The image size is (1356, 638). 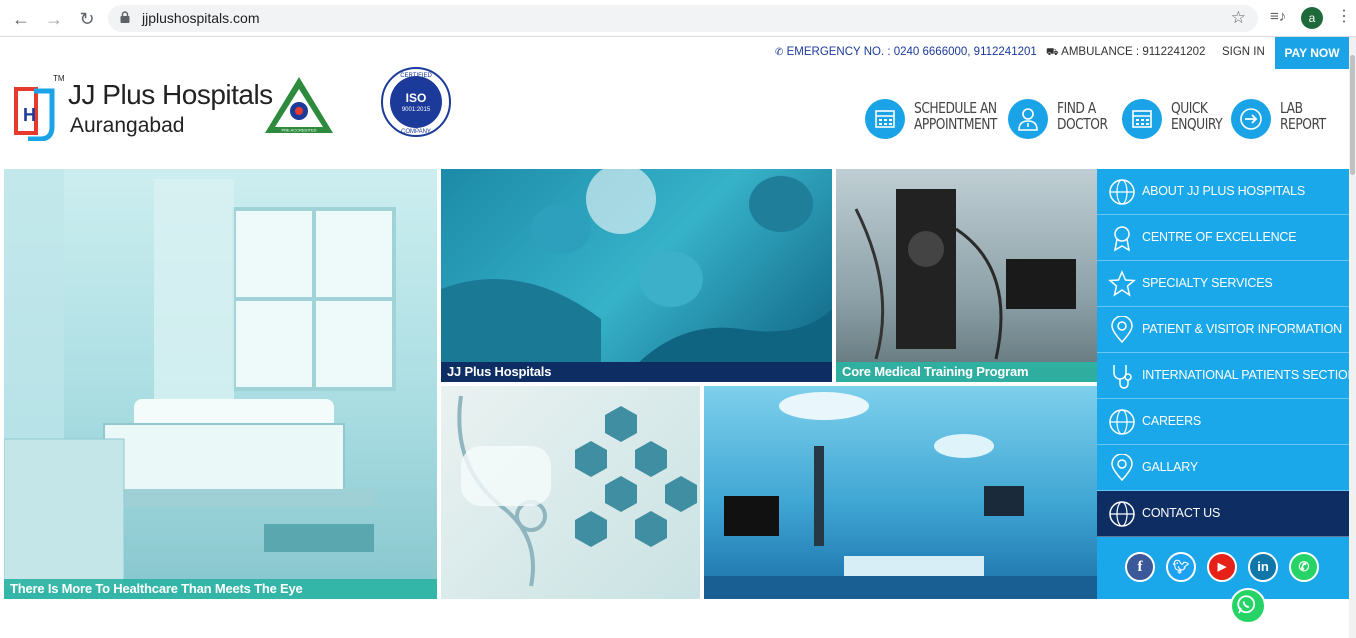 What do you see at coordinates (170, 95) in the screenshot?
I see `brand-name: JJ Plus Hospitals` at bounding box center [170, 95].